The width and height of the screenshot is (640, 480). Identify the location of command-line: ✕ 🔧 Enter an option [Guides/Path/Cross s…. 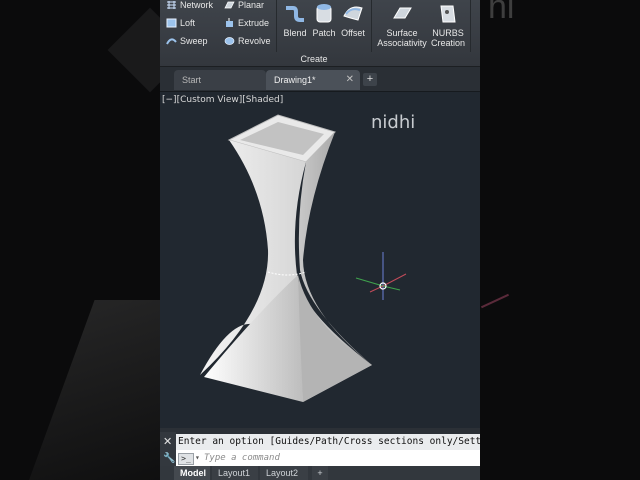
(320, 448).